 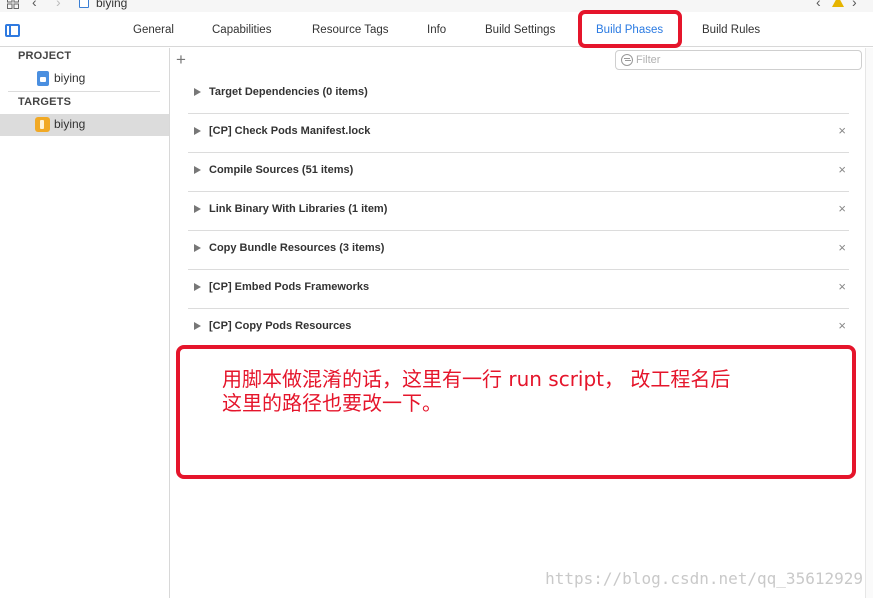 What do you see at coordinates (58, 5) in the screenshot?
I see `forward-arrow-icon: ›` at bounding box center [58, 5].